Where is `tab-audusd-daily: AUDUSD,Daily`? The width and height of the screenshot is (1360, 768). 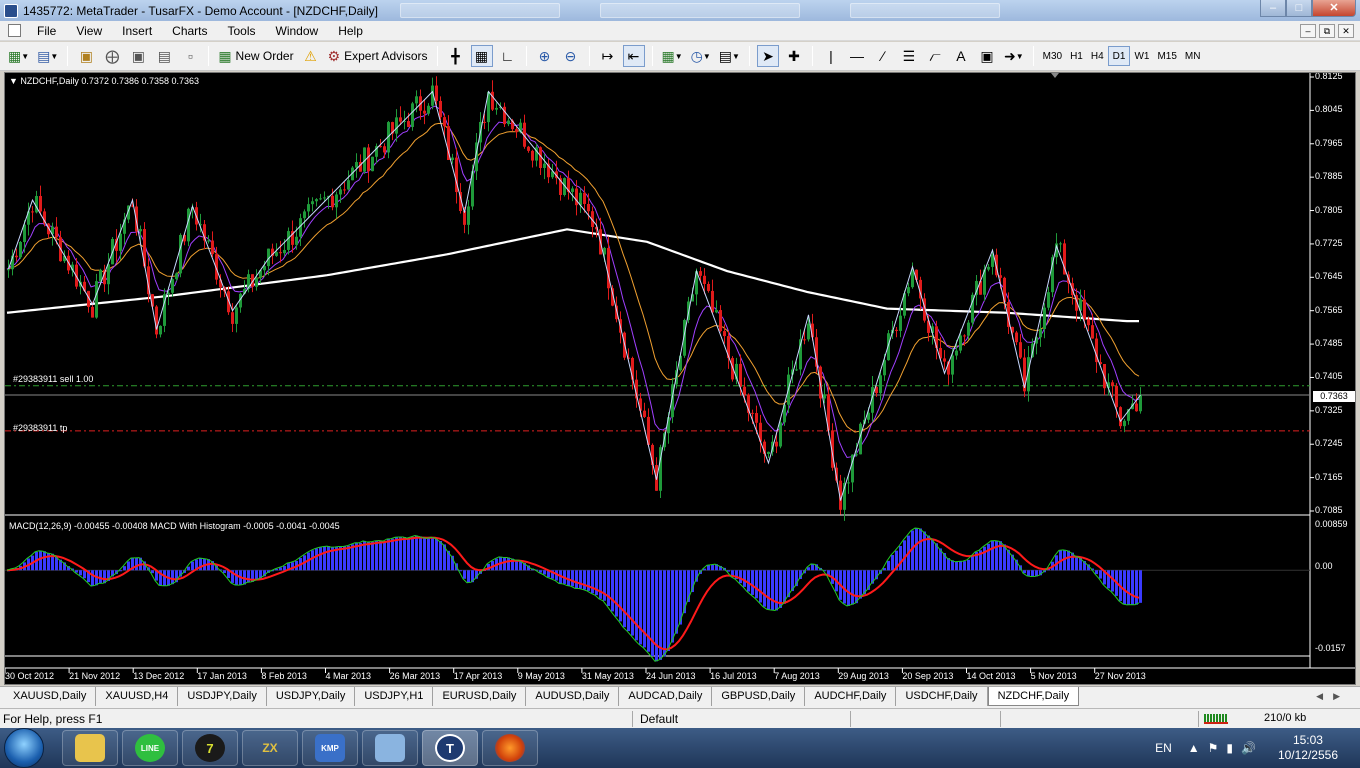
tab-audusd-daily: AUDUSD,Daily is located at coordinates (573, 696).